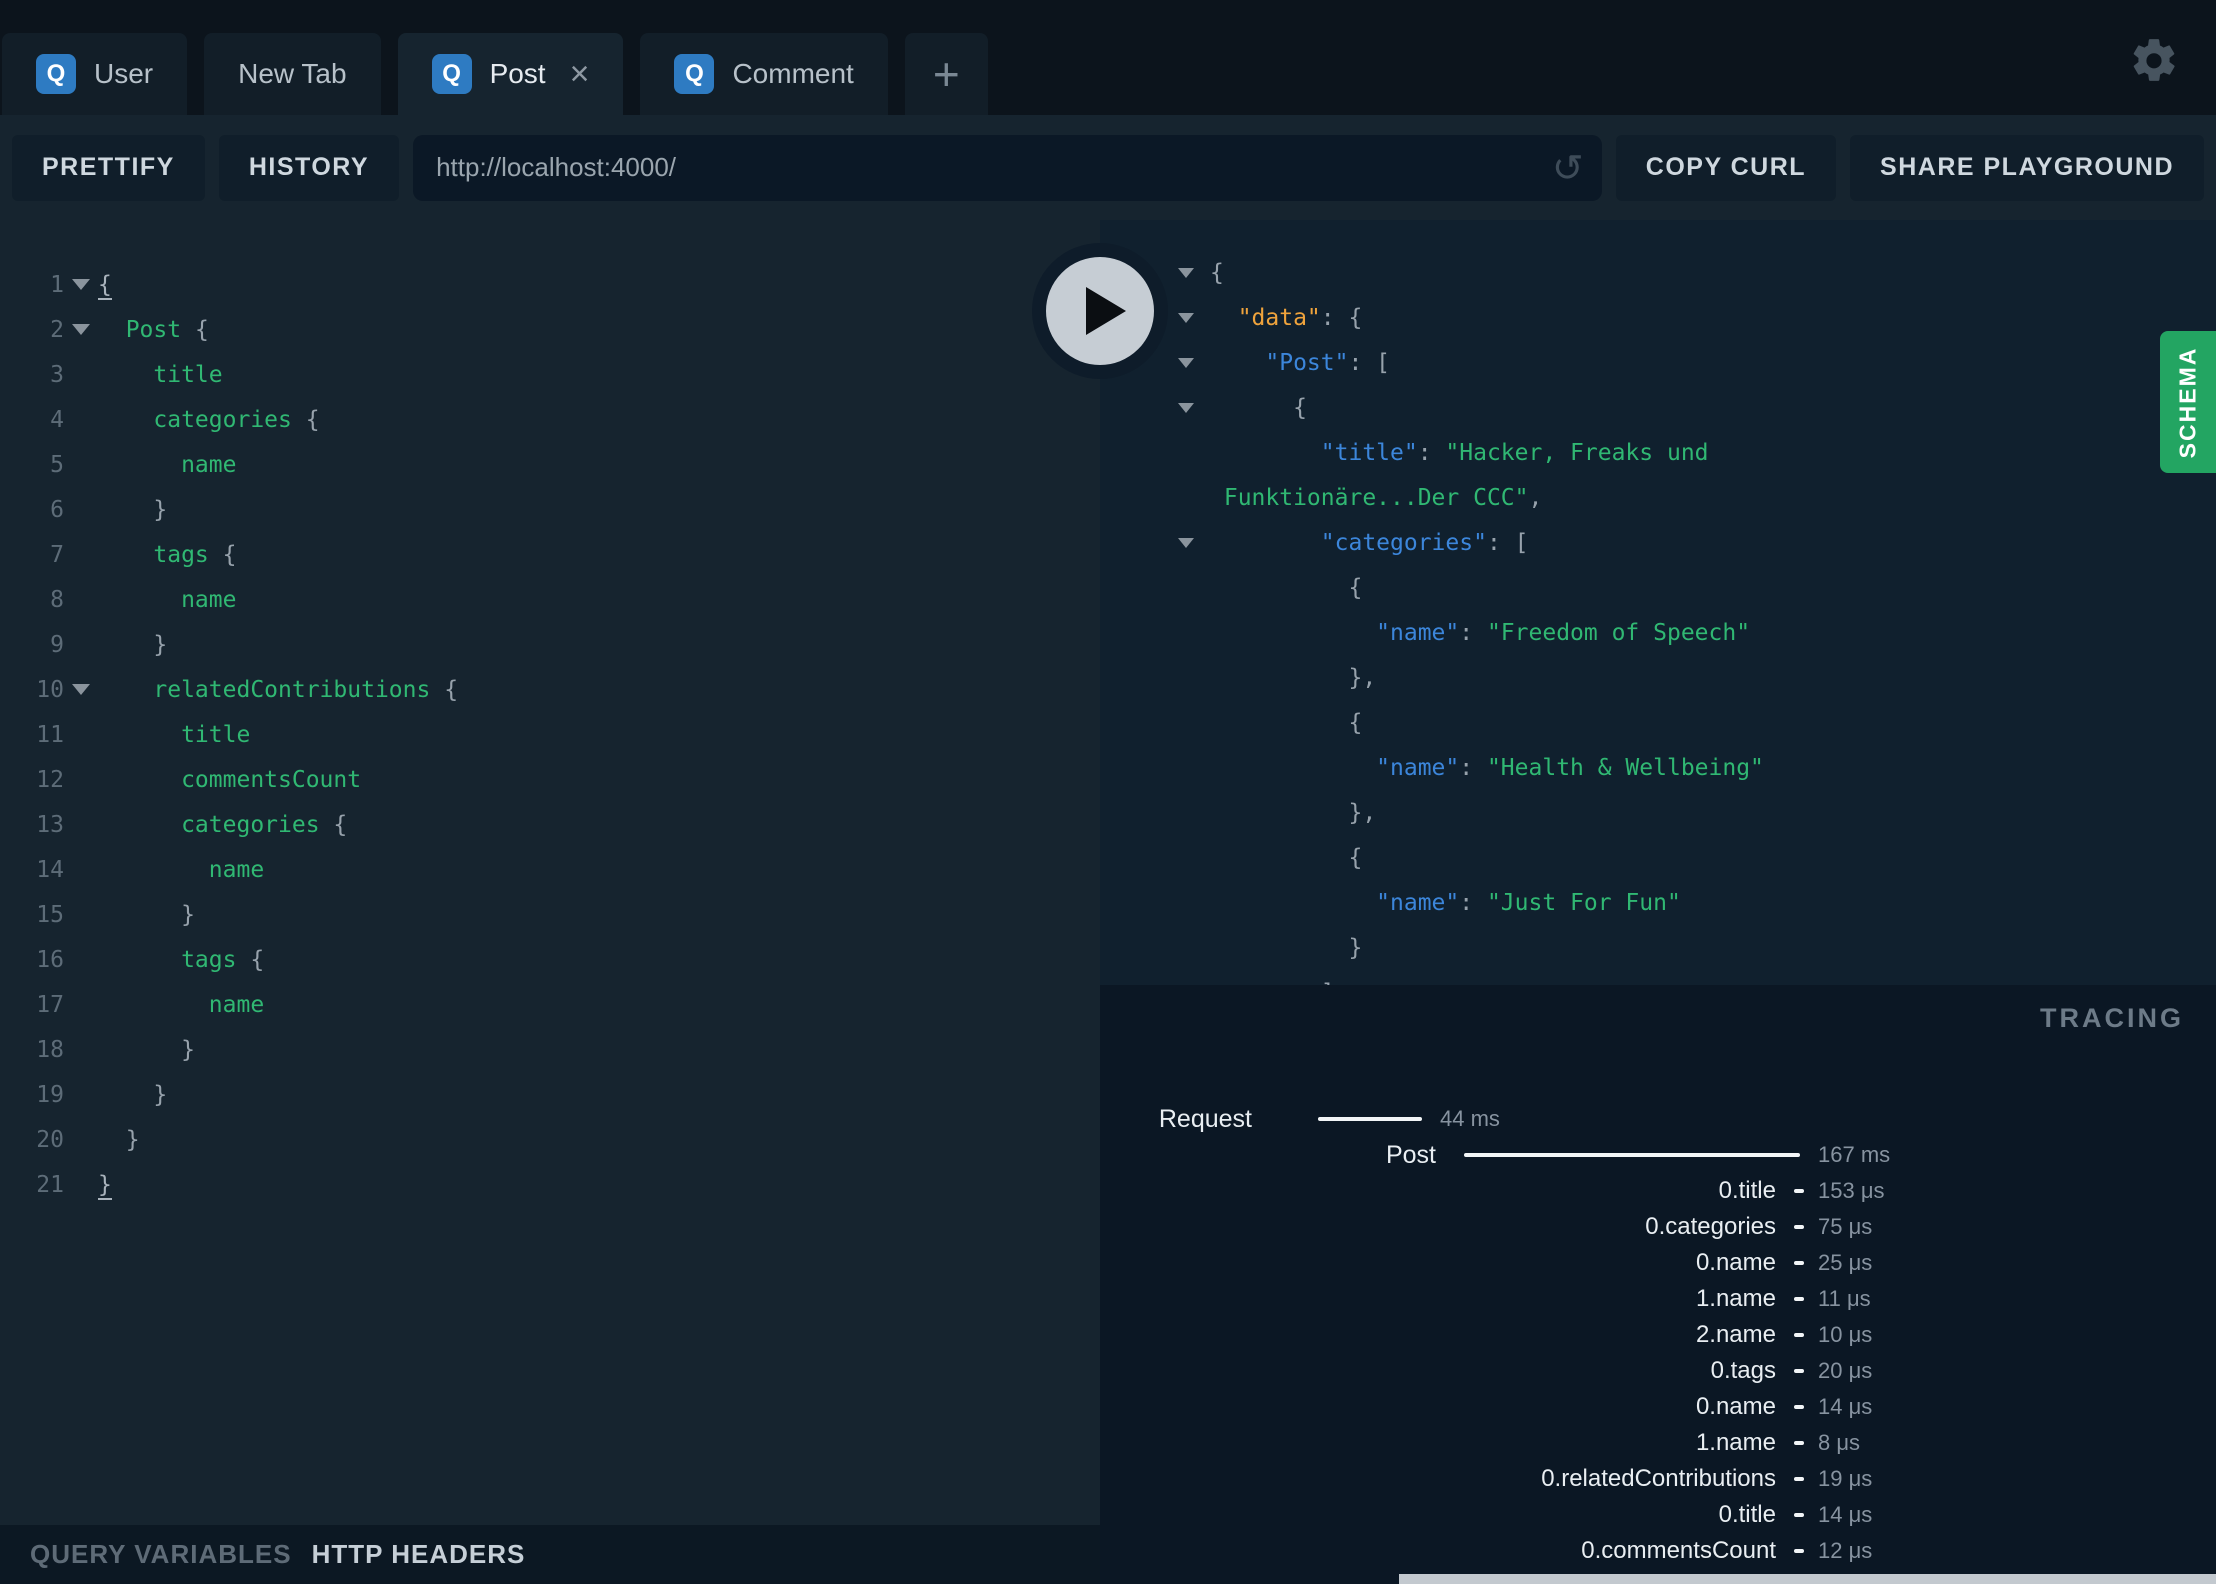 This screenshot has height=1584, width=2216. What do you see at coordinates (57, 374) in the screenshot?
I see `line-number: 3` at bounding box center [57, 374].